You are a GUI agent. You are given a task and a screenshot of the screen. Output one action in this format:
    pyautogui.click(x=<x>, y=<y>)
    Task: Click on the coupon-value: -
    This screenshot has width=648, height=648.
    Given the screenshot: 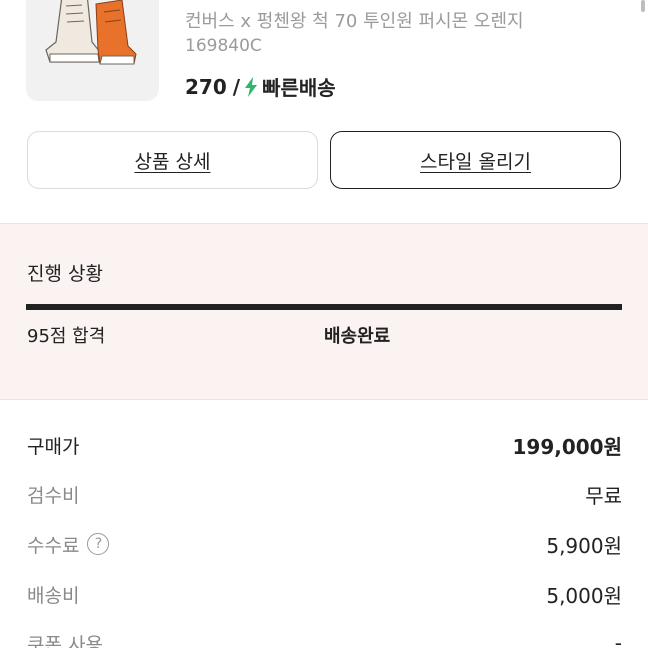 What is the action you would take?
    pyautogui.click(x=618, y=639)
    